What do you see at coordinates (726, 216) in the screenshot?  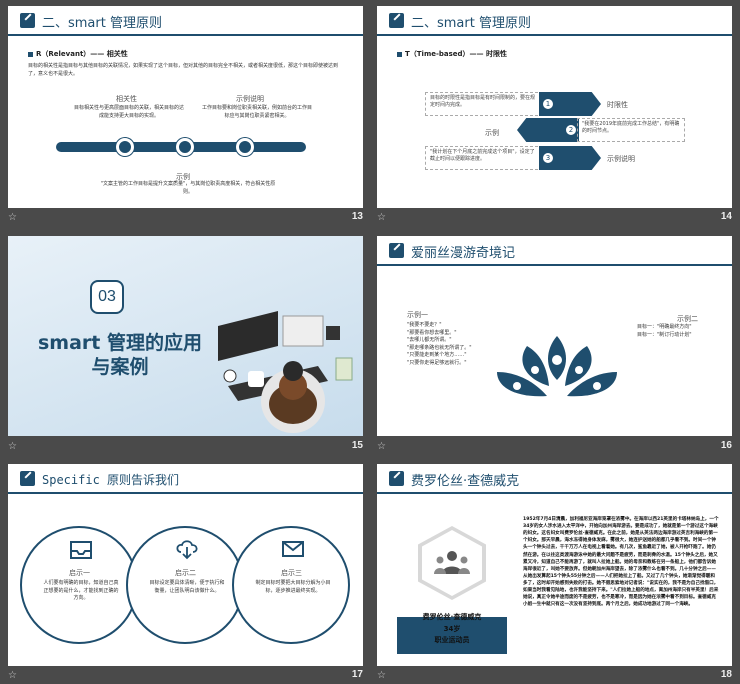 I see `slide-number: 14` at bounding box center [726, 216].